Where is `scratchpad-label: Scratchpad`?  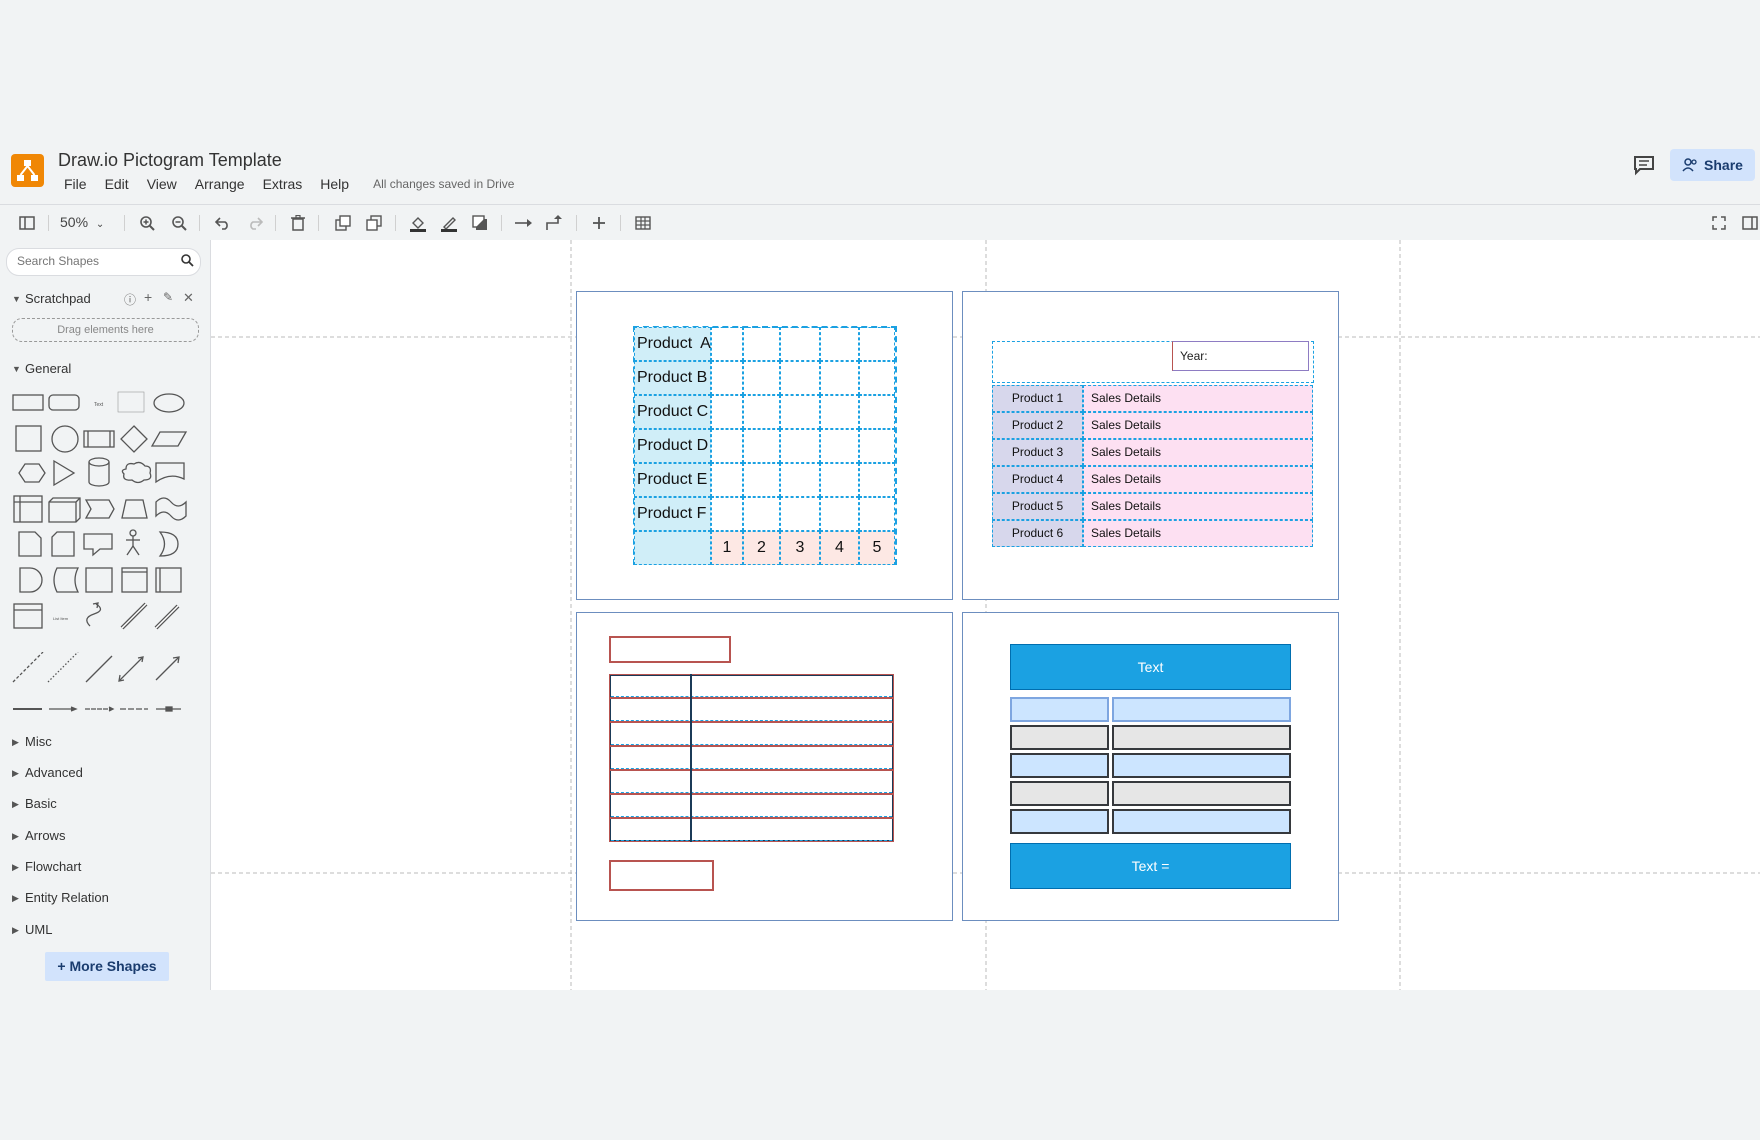
scratchpad-label: Scratchpad is located at coordinates (58, 298).